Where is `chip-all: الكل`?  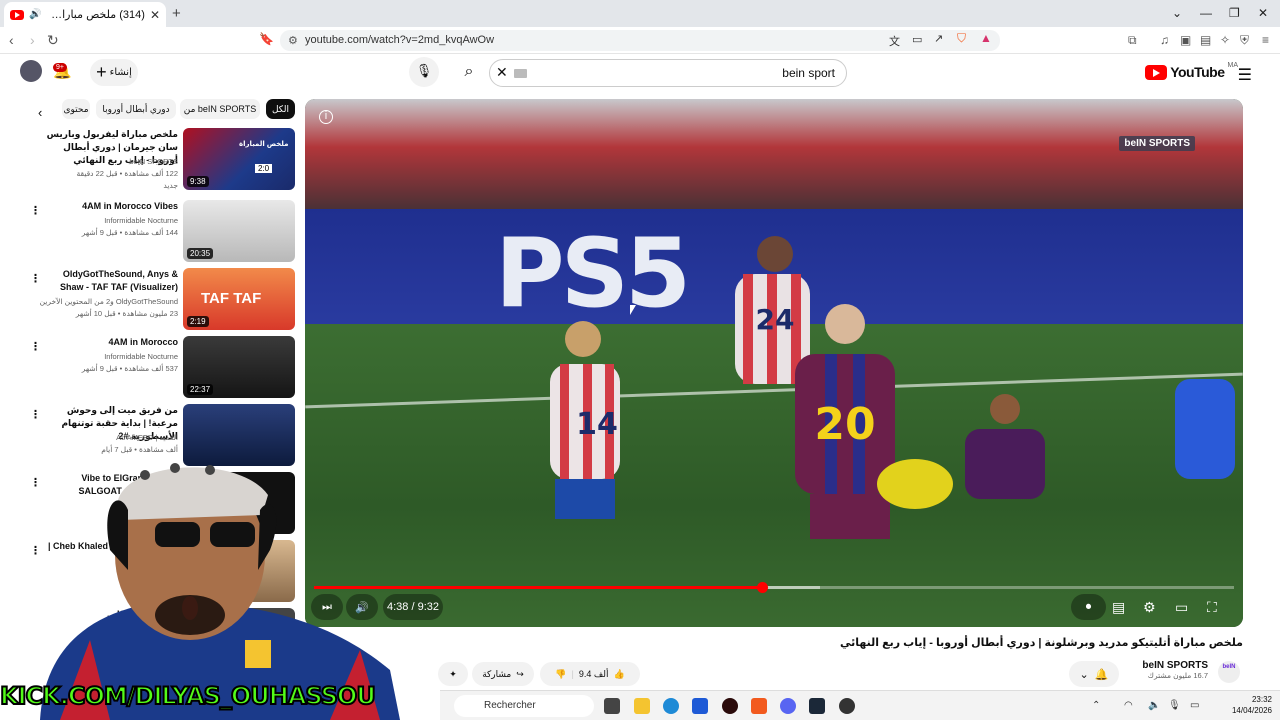 chip-all: الكل is located at coordinates (280, 109).